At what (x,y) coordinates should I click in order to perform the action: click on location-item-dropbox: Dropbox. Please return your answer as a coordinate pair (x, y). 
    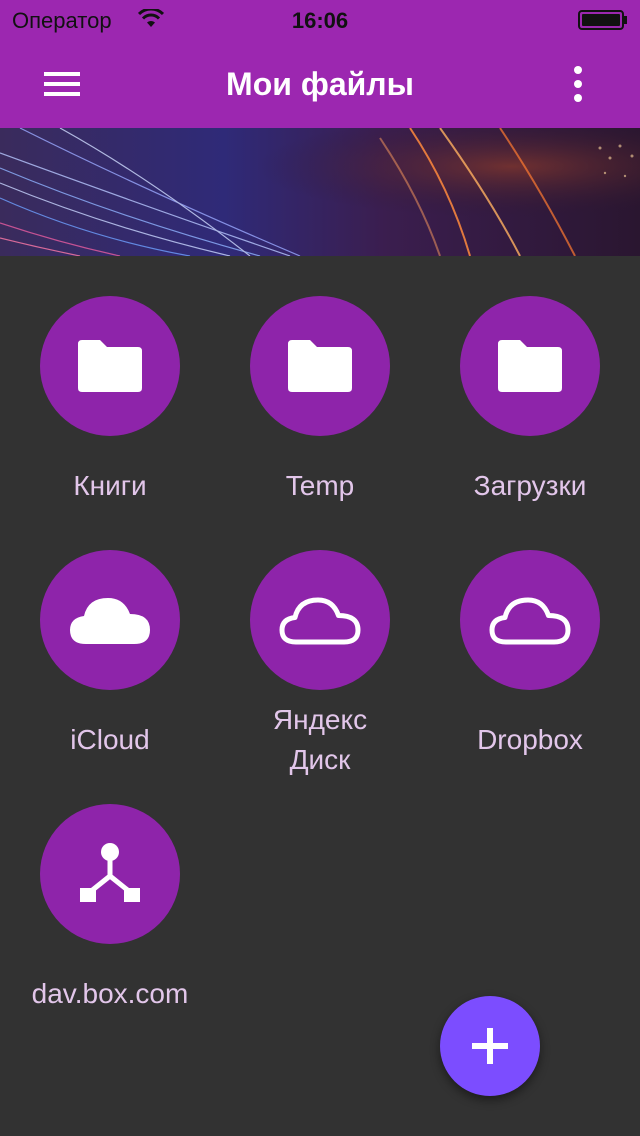
    Looking at the image, I should click on (530, 655).